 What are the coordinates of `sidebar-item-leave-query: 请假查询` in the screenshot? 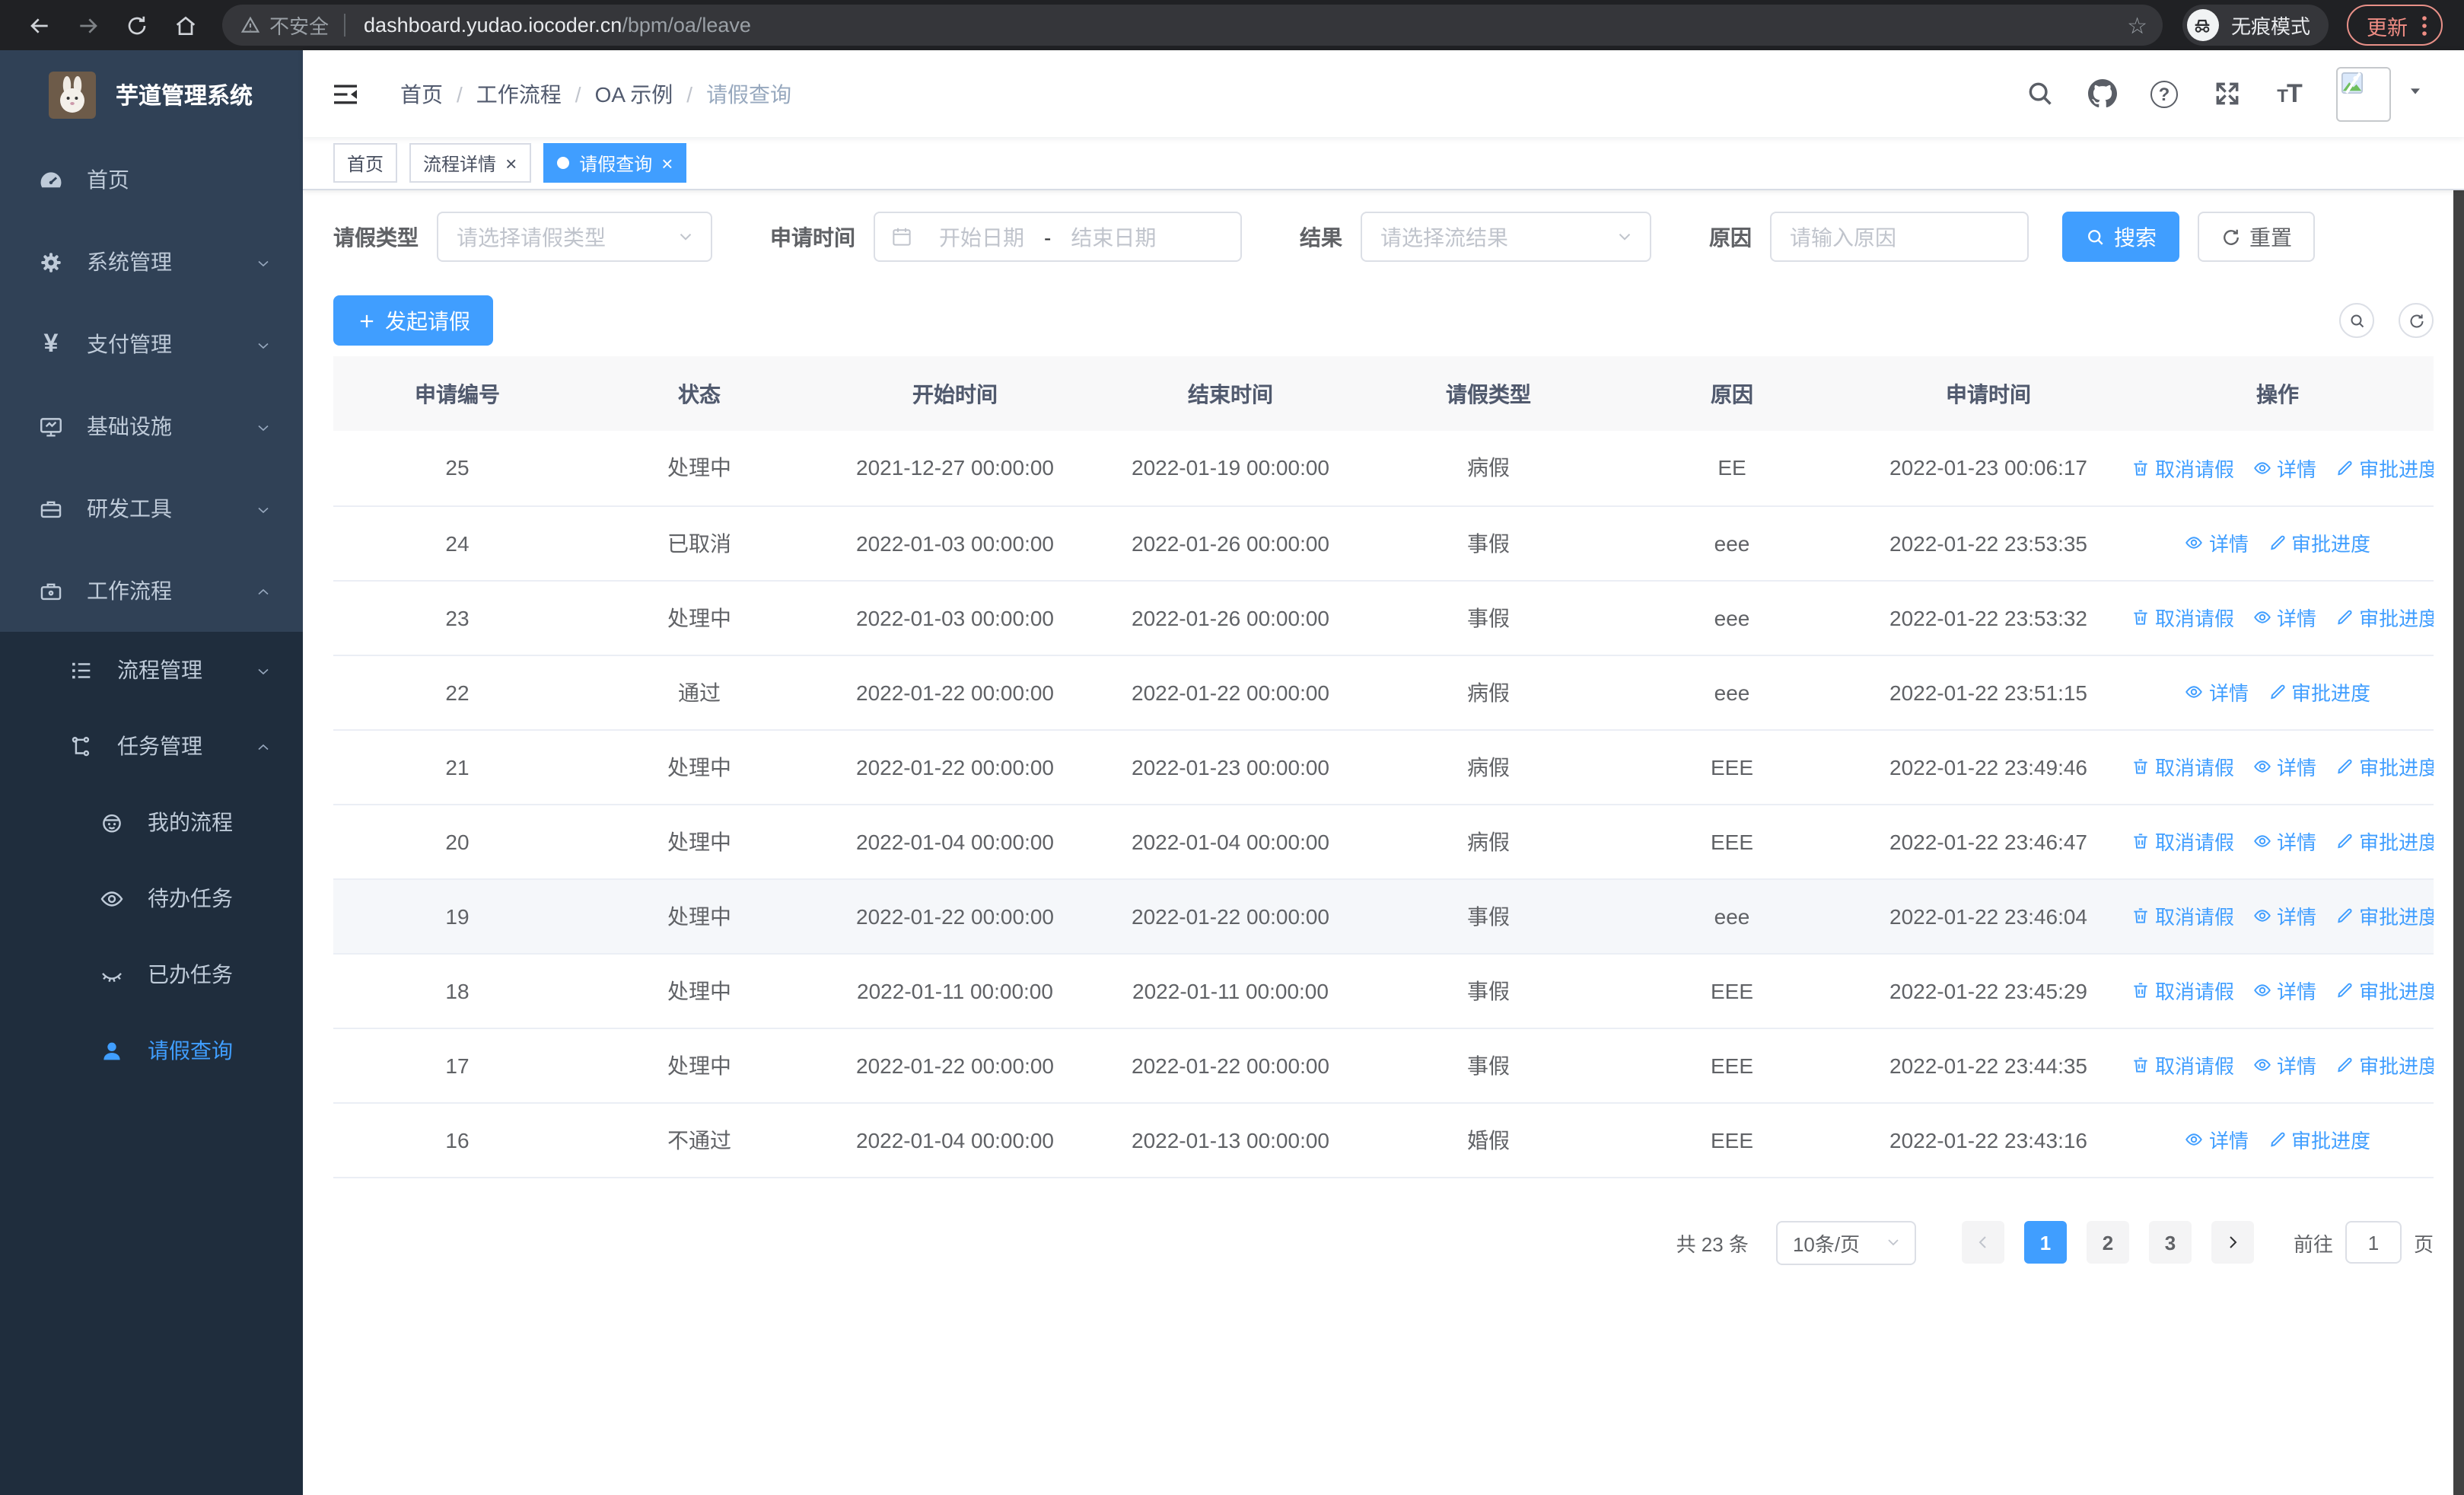 It's located at (151, 1051).